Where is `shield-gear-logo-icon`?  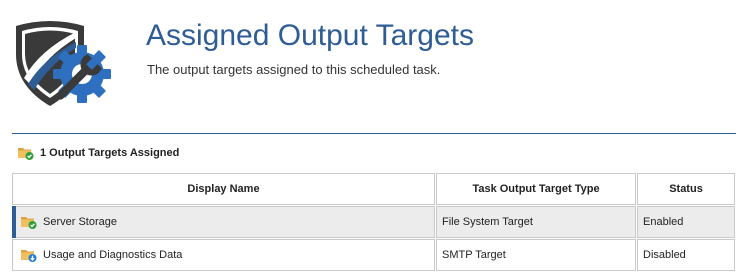
shield-gear-logo-icon is located at coordinates (63, 63).